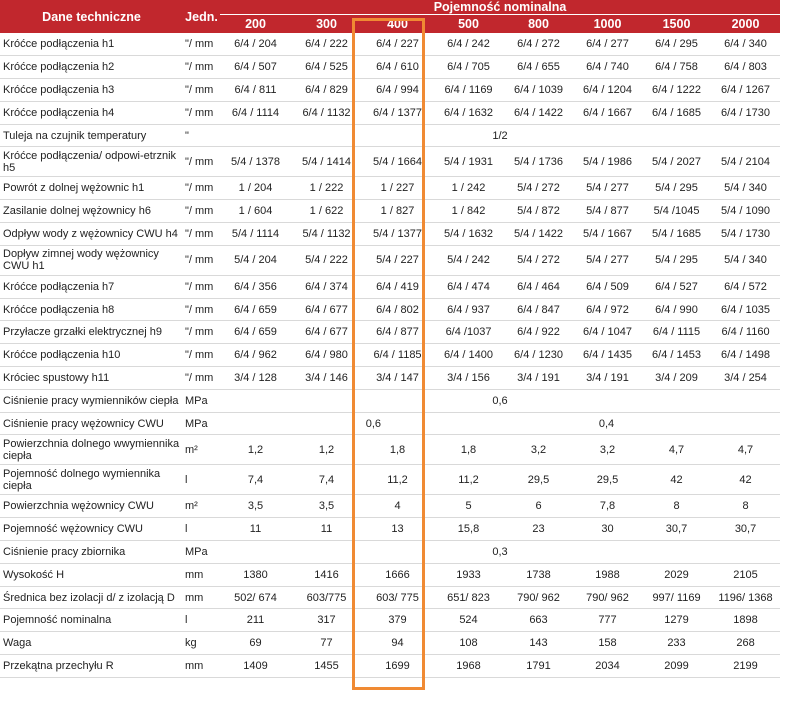 This screenshot has width=801, height=702. What do you see at coordinates (390, 401) in the screenshot?
I see `table-row: Ciśnienie pracy wymienników ciepła MPa 0,6` at bounding box center [390, 401].